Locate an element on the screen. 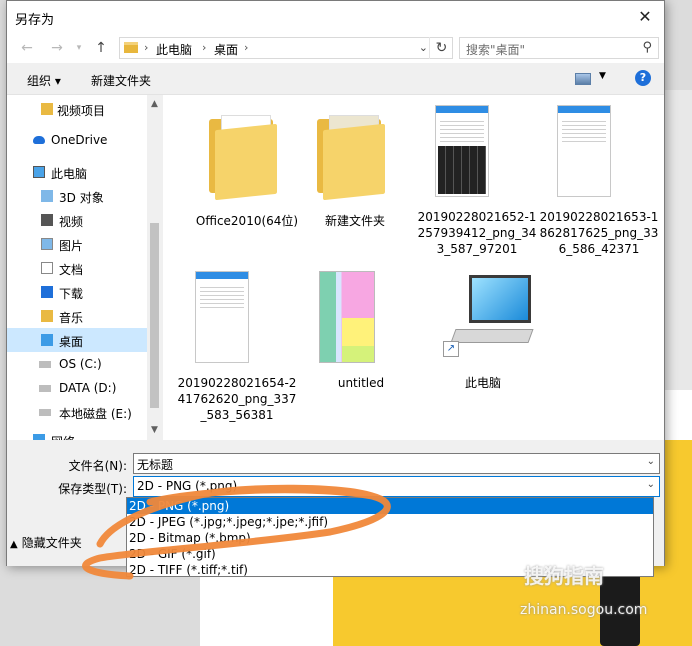  annotation-overlay is located at coordinates (236, 532).